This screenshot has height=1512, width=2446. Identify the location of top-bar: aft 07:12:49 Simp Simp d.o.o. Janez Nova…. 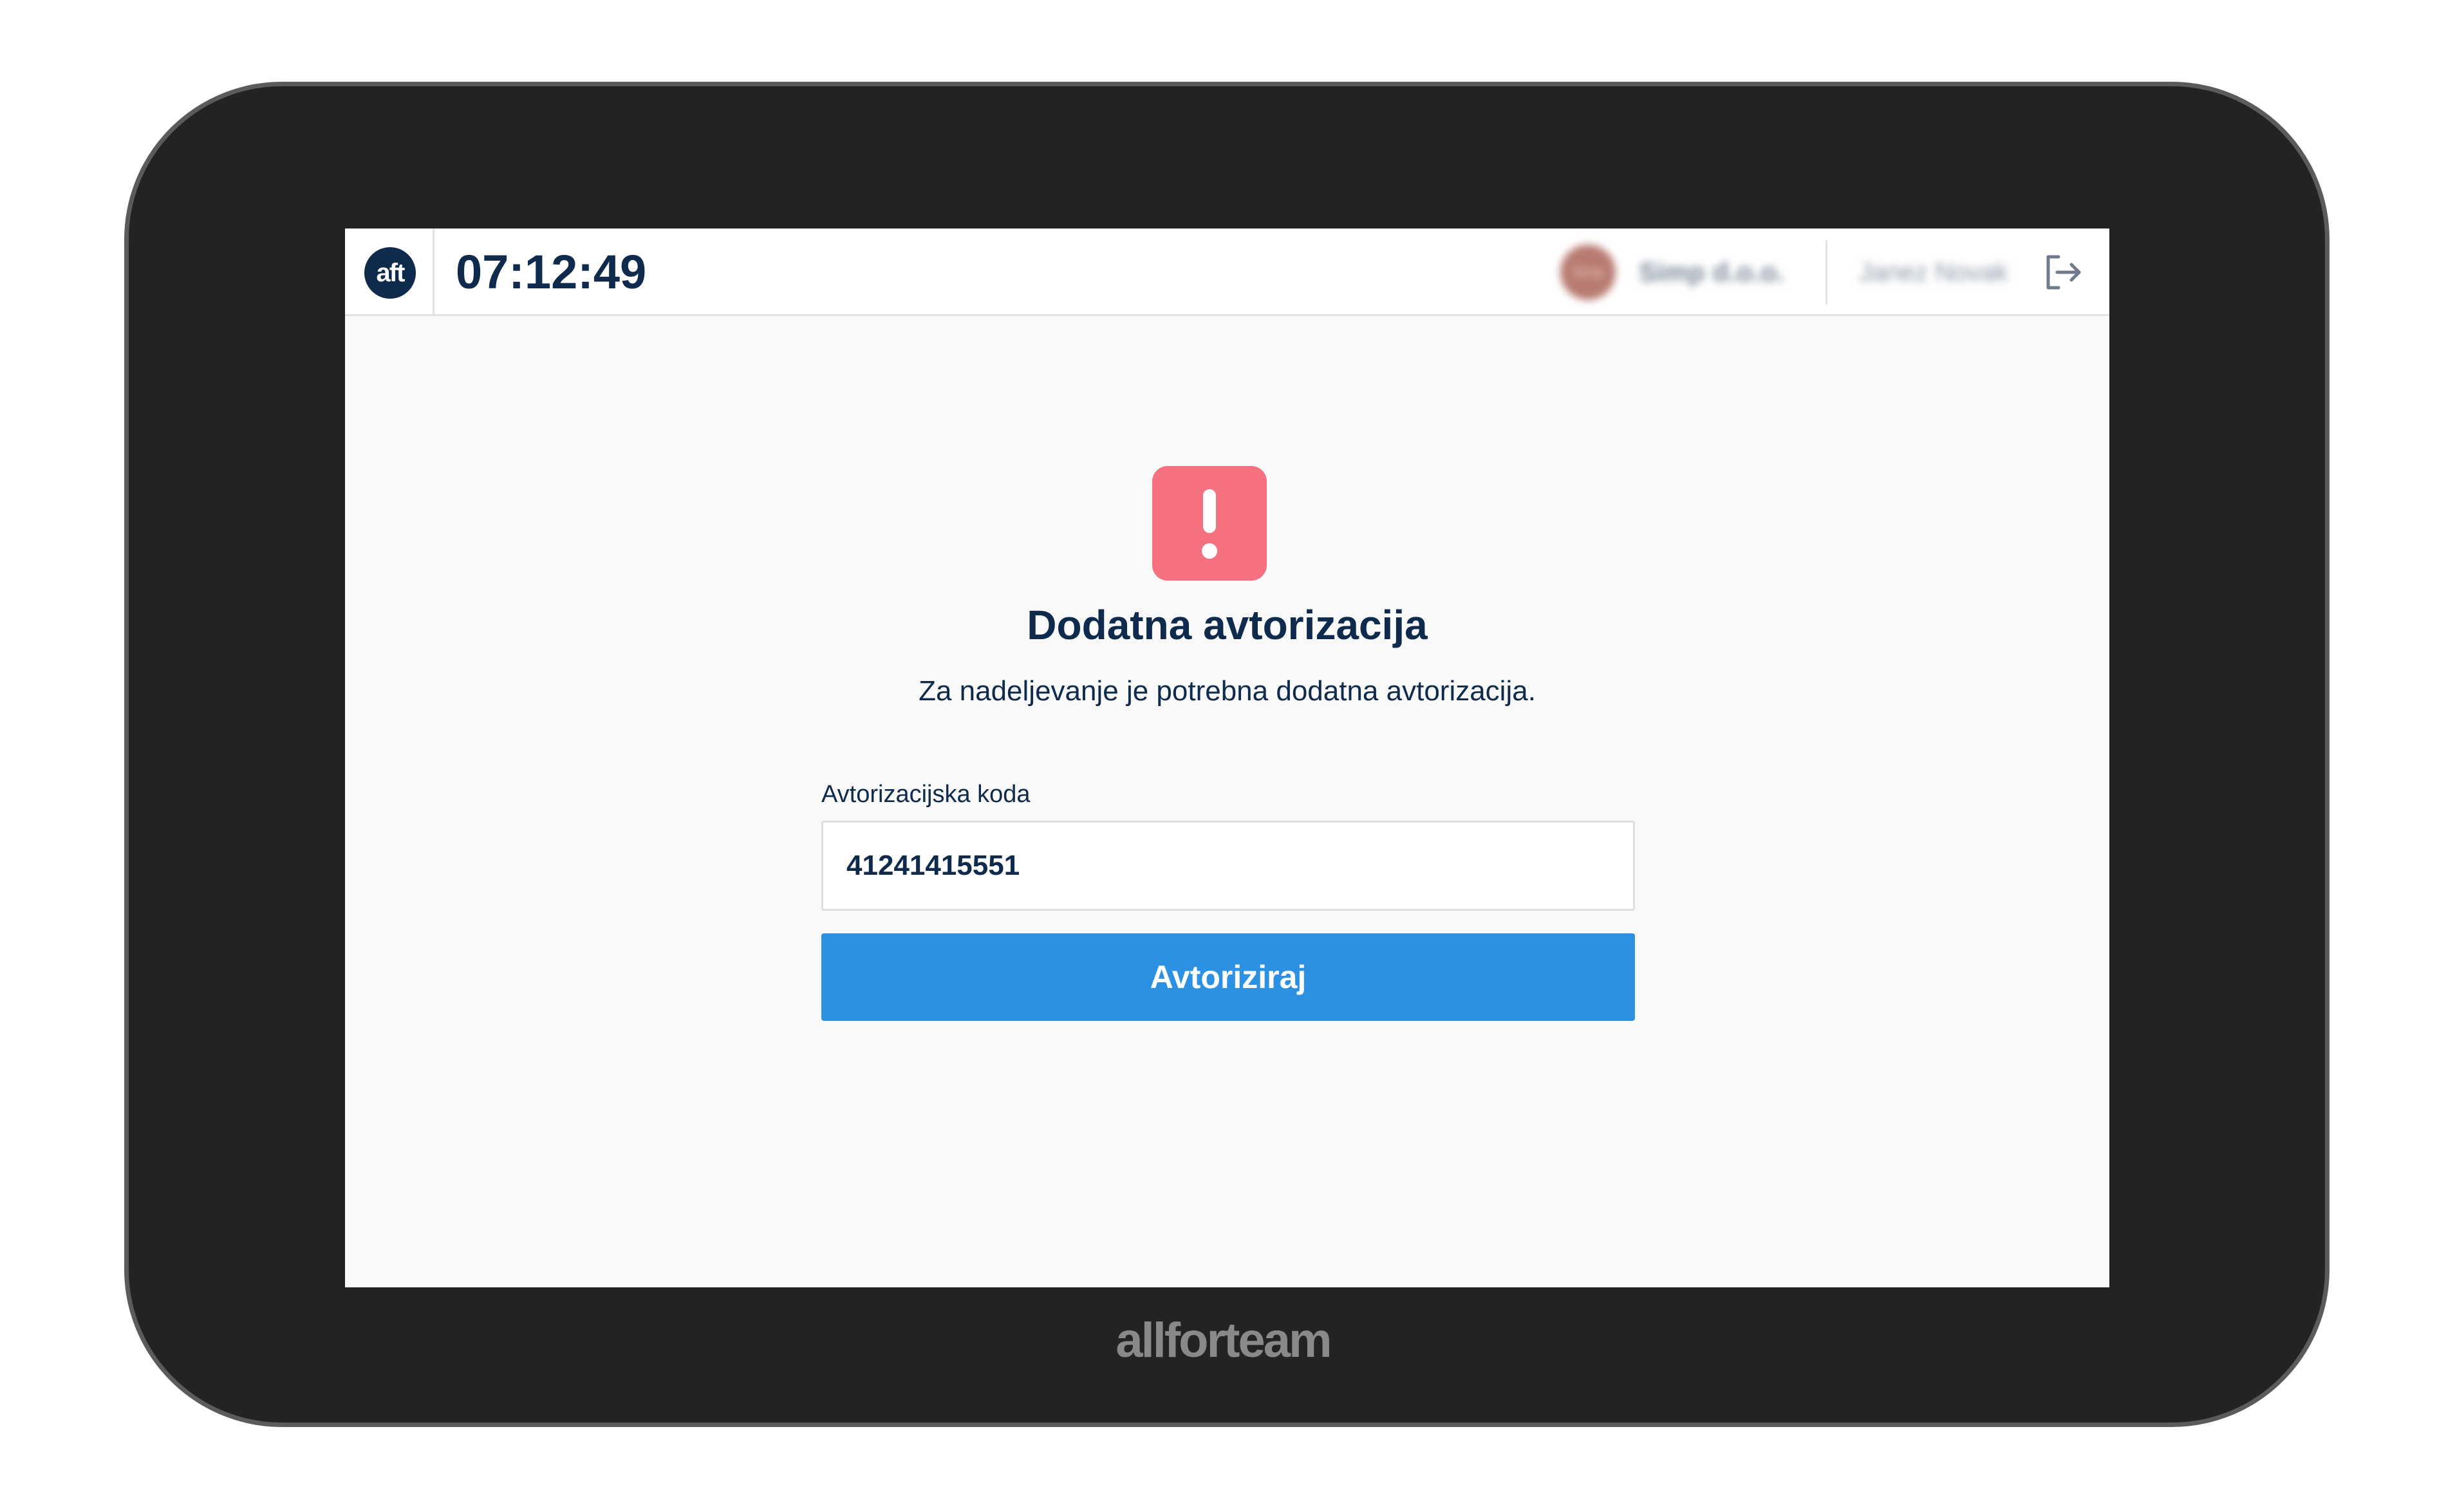
(1227, 272).